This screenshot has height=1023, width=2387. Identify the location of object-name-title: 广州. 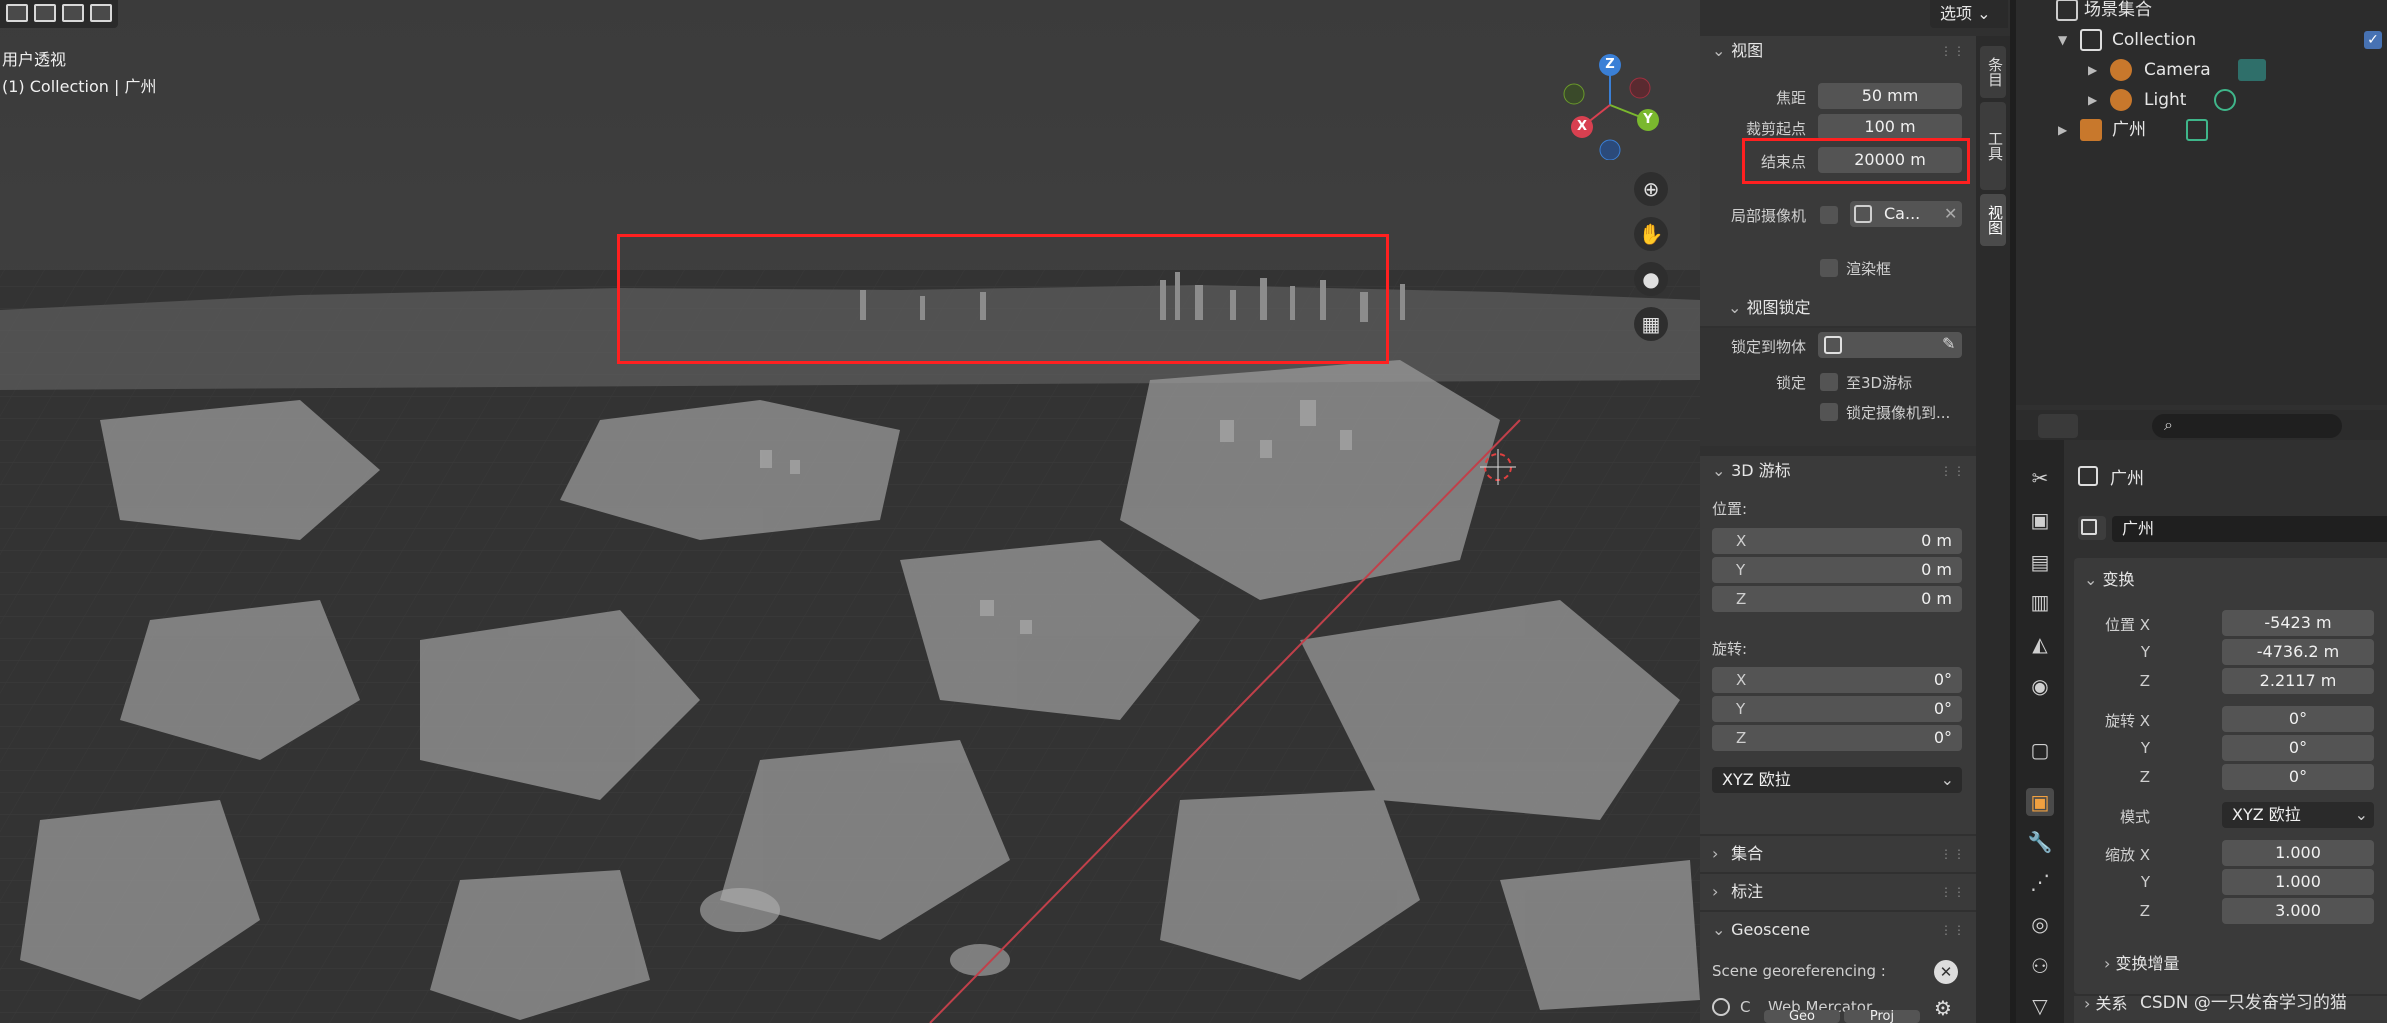
(2127, 479).